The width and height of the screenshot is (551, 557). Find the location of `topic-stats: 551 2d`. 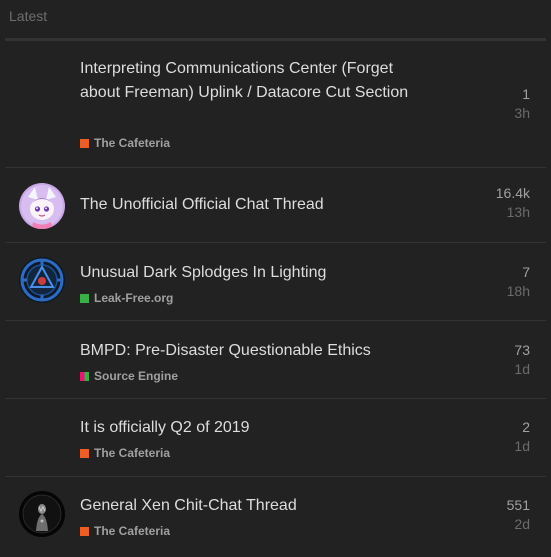

topic-stats: 551 2d is located at coordinates (518, 515).